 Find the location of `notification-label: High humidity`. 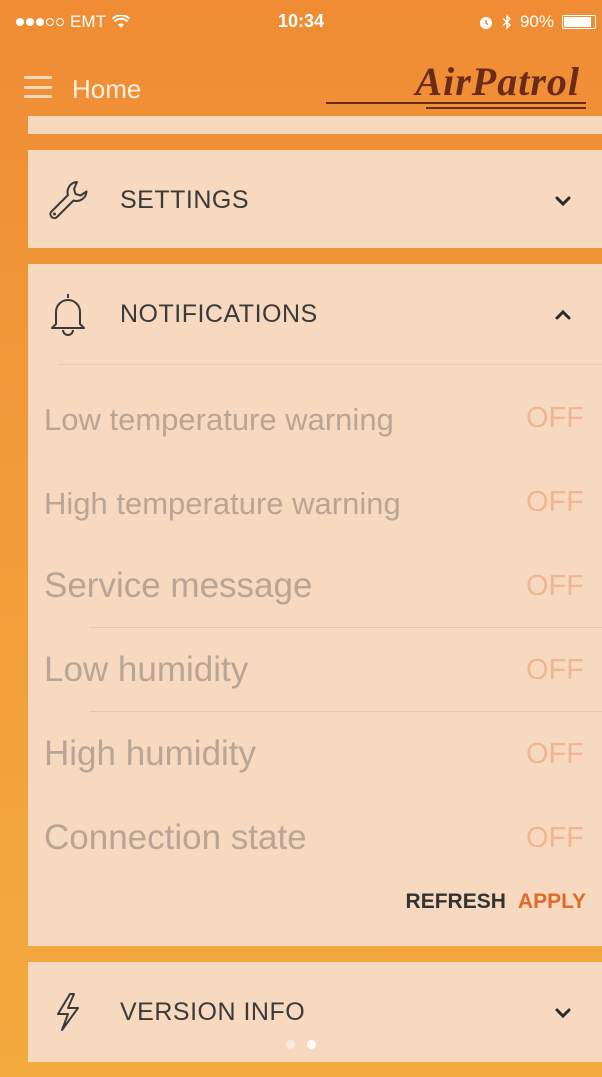

notification-label: High humidity is located at coordinates (150, 753).